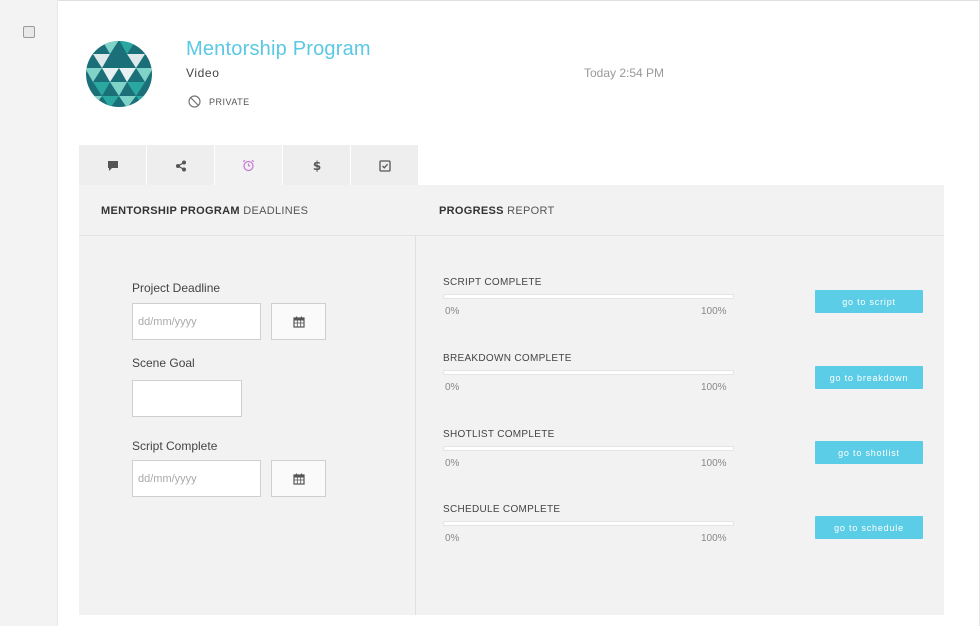 The height and width of the screenshot is (626, 980). I want to click on select-checkbox, so click(29, 32).